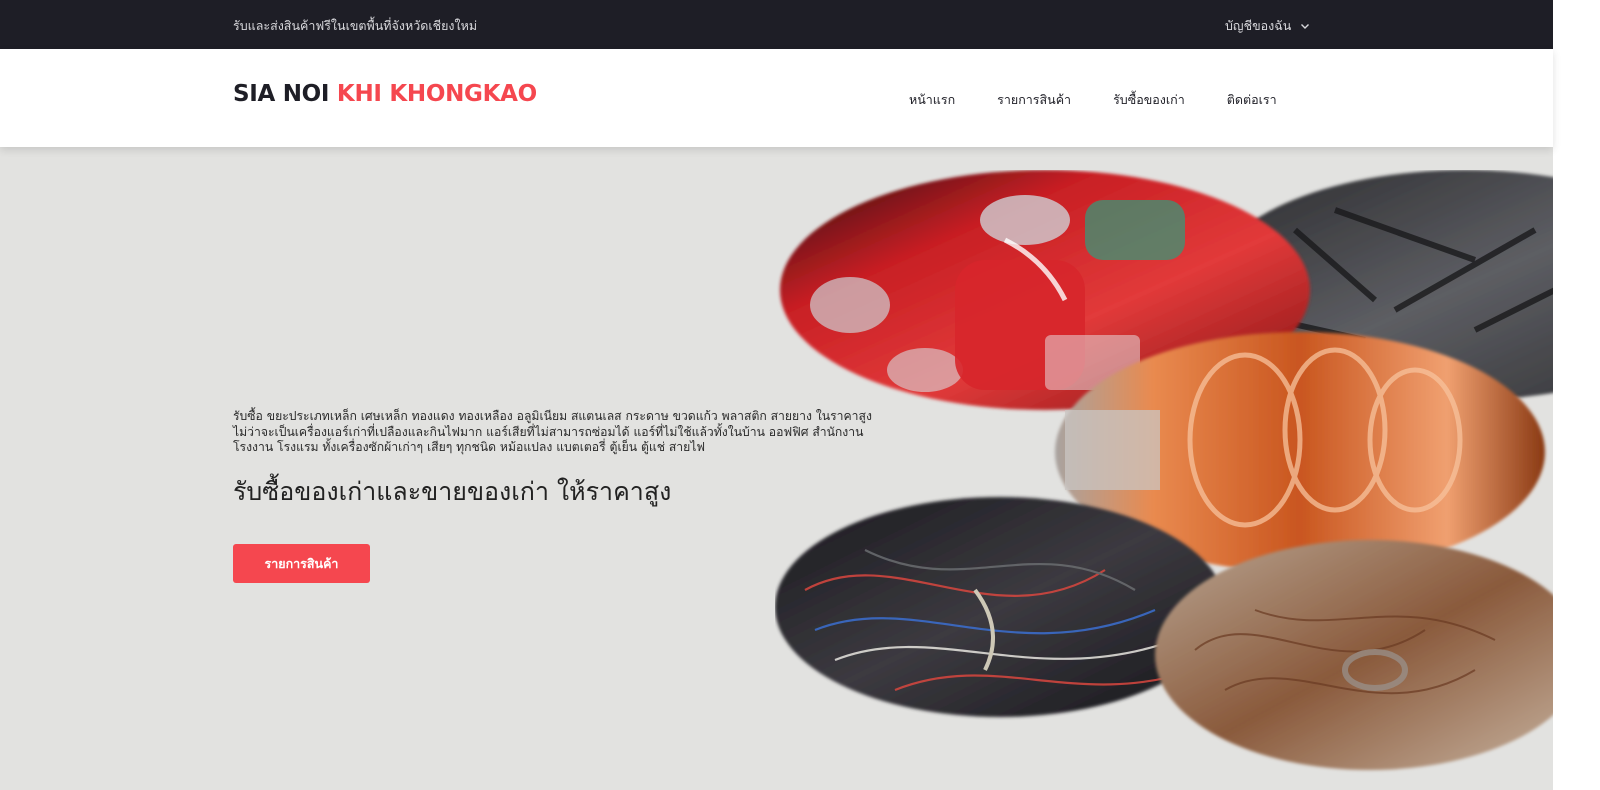 This screenshot has height=790, width=1600. What do you see at coordinates (1112, 450) in the screenshot?
I see `copper-silver-block` at bounding box center [1112, 450].